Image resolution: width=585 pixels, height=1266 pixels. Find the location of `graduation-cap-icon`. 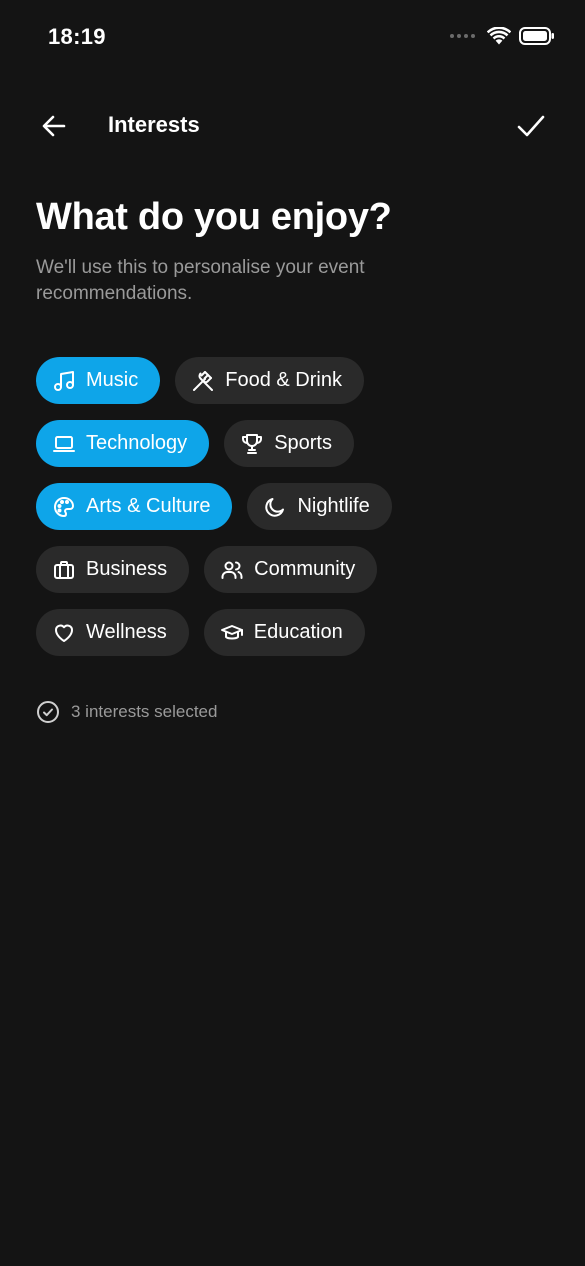

graduation-cap-icon is located at coordinates (232, 633).